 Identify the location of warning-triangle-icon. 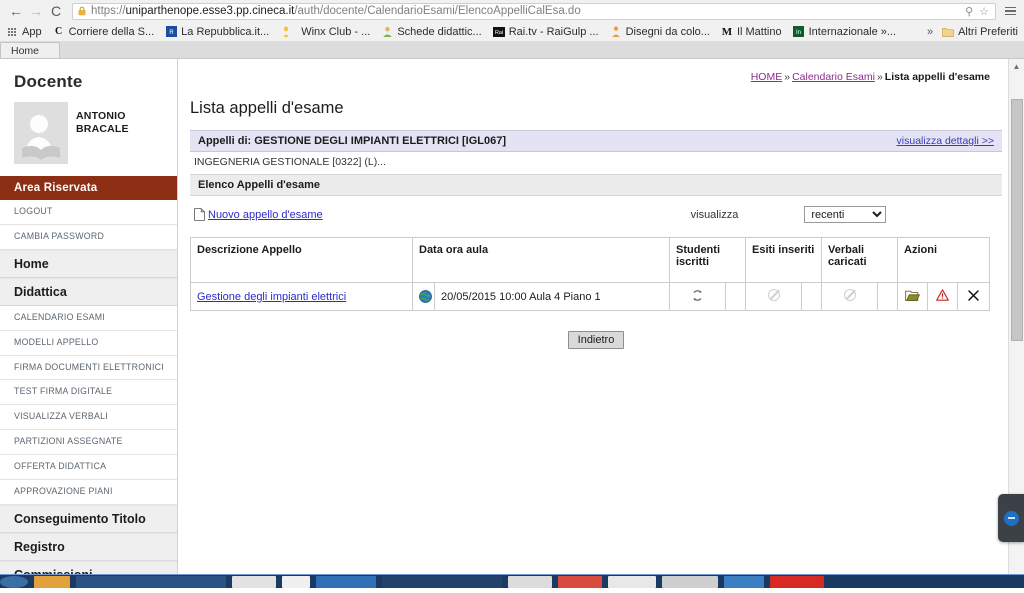
(942, 295).